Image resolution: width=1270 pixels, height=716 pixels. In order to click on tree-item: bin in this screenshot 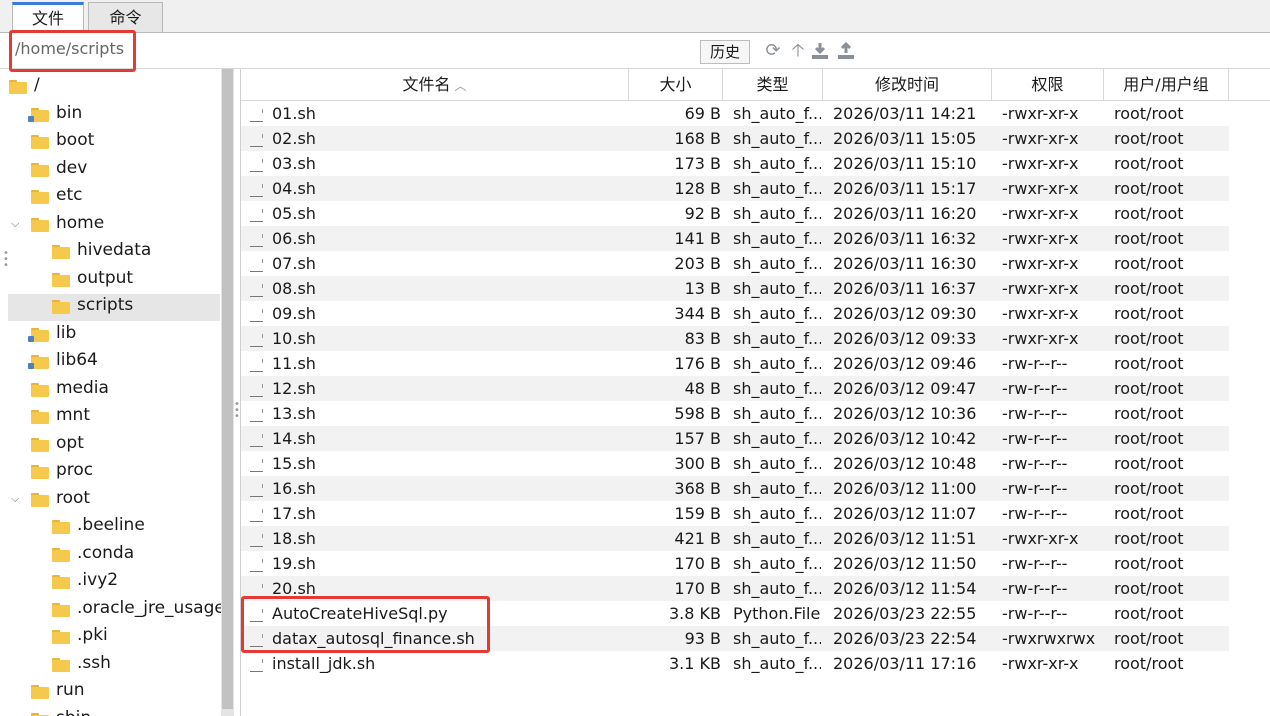, I will do `click(110, 115)`.